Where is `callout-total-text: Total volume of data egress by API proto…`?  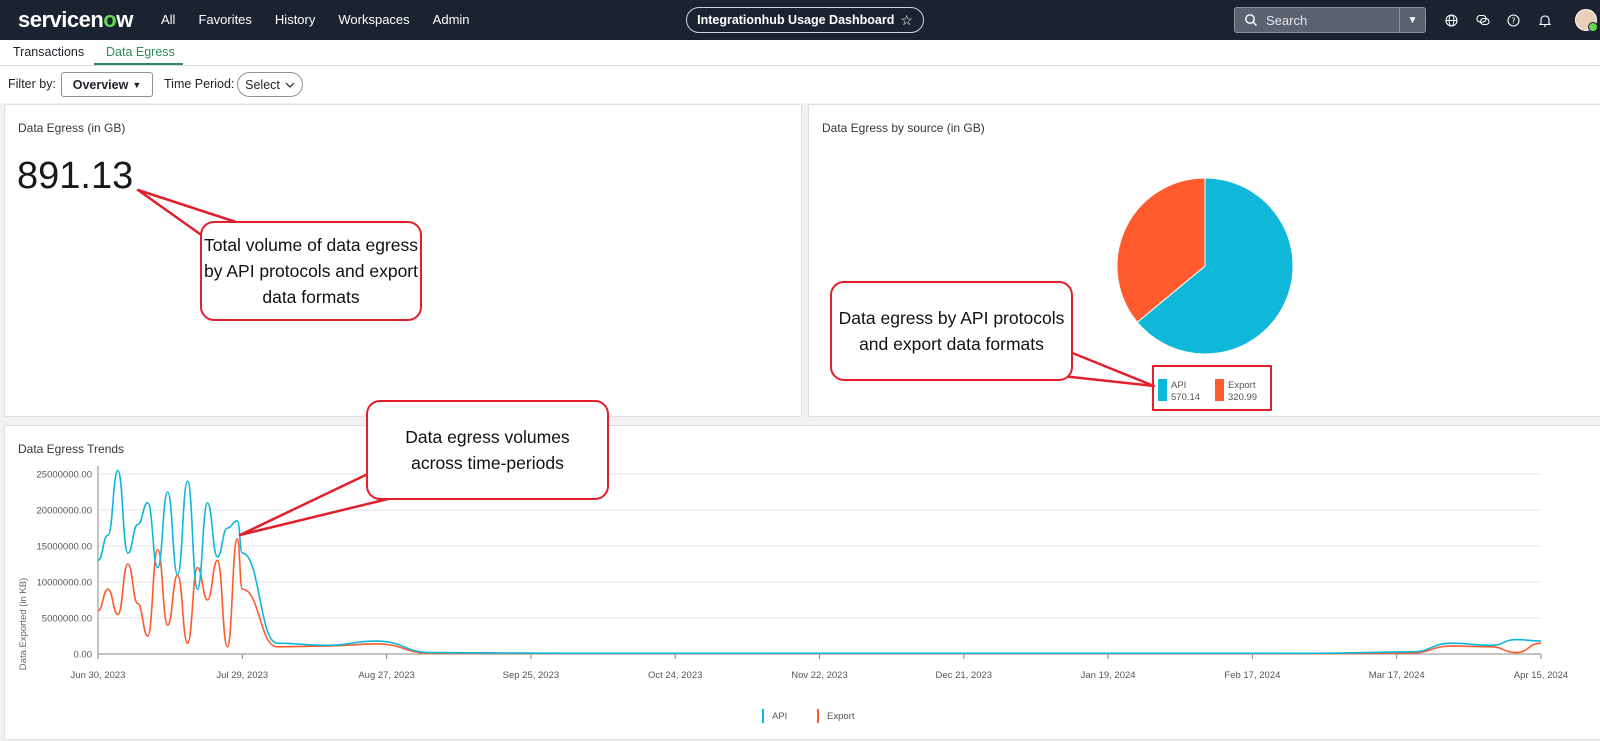
callout-total-text: Total volume of data egress by API proto… is located at coordinates (311, 271).